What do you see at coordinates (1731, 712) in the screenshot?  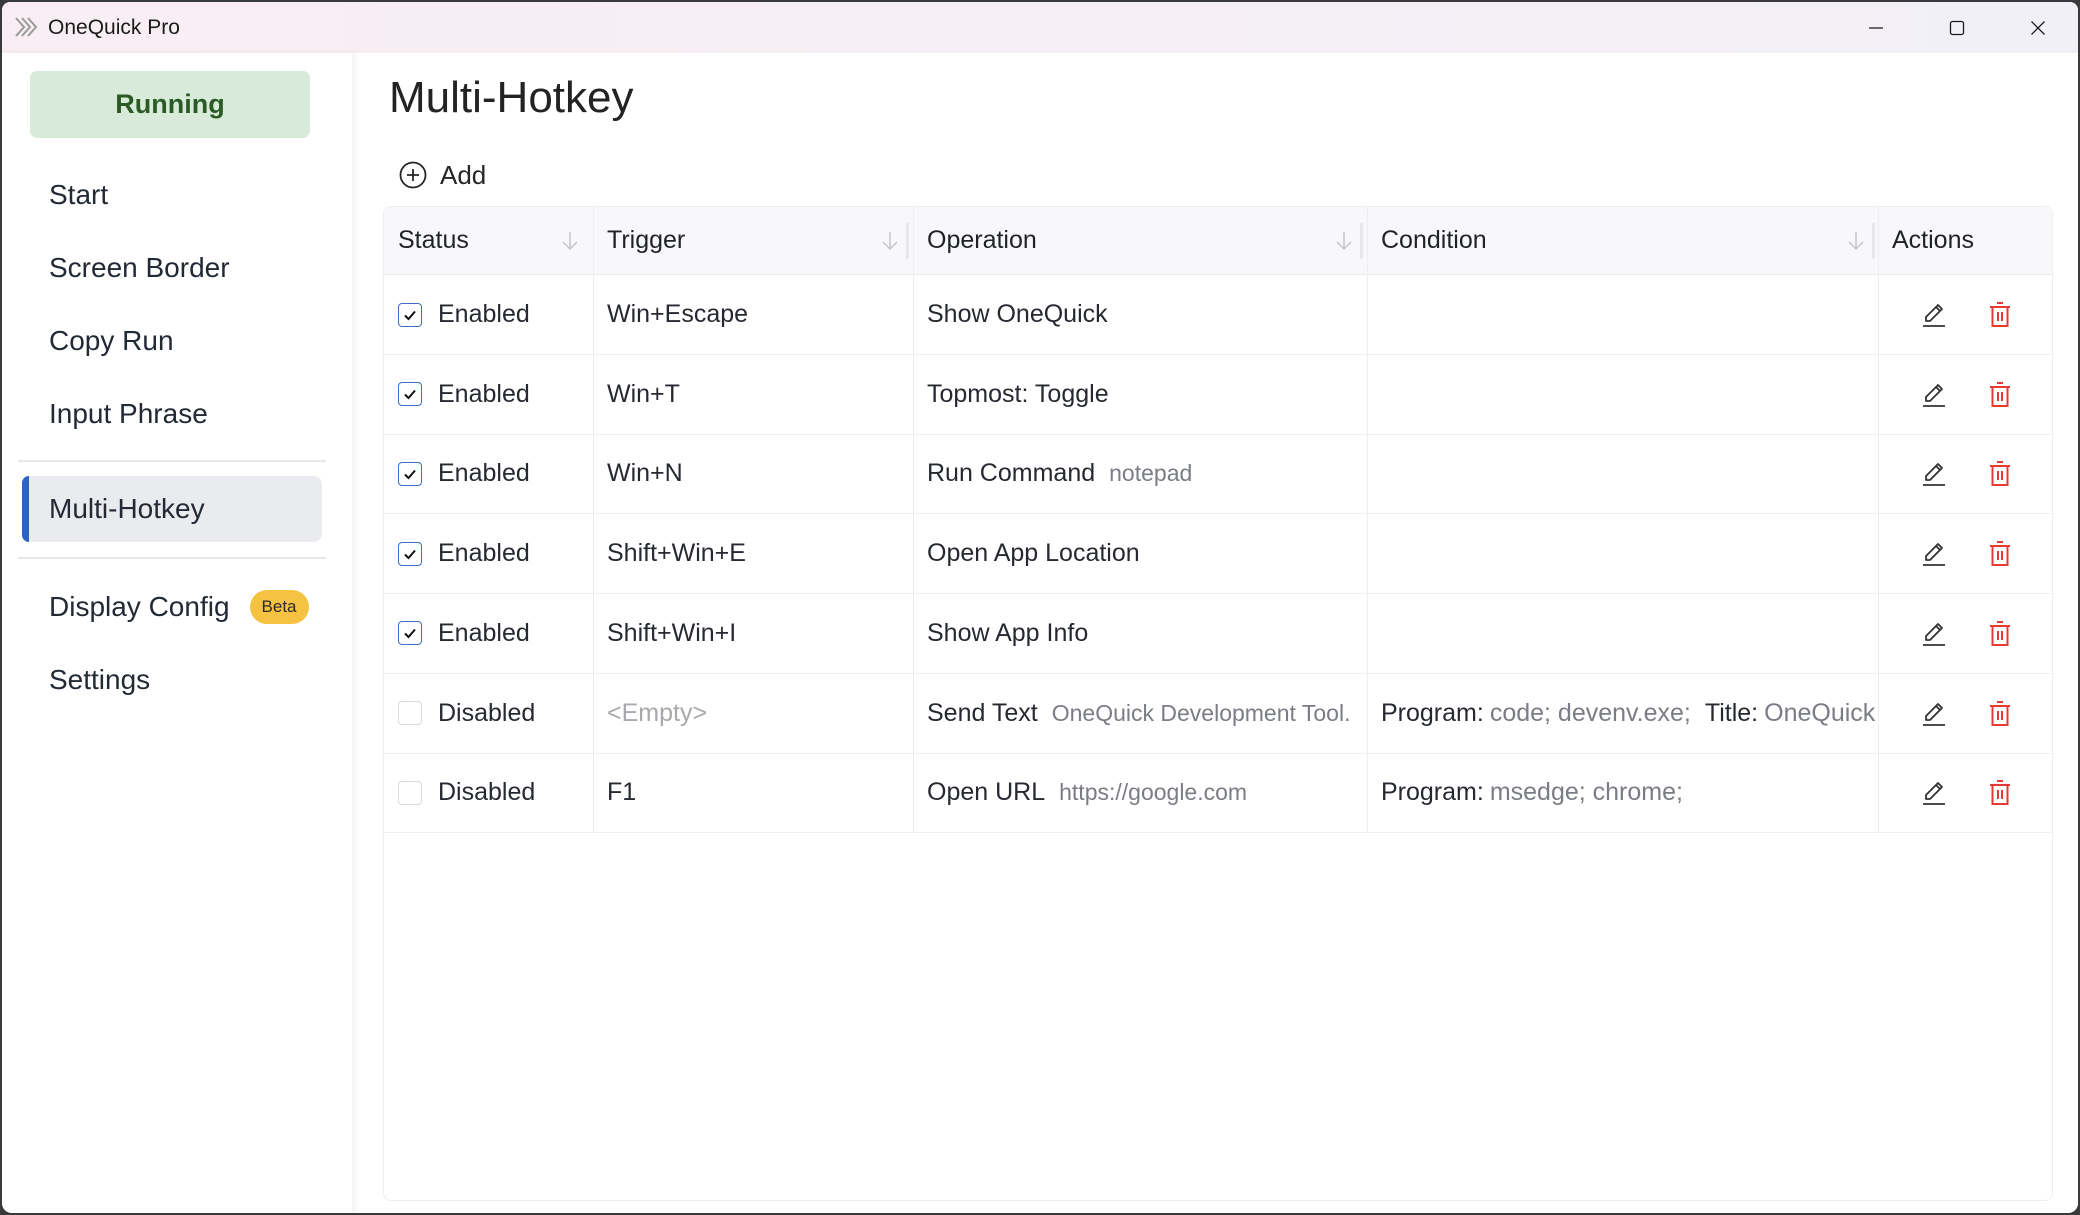 I see `condition-key: Title:` at bounding box center [1731, 712].